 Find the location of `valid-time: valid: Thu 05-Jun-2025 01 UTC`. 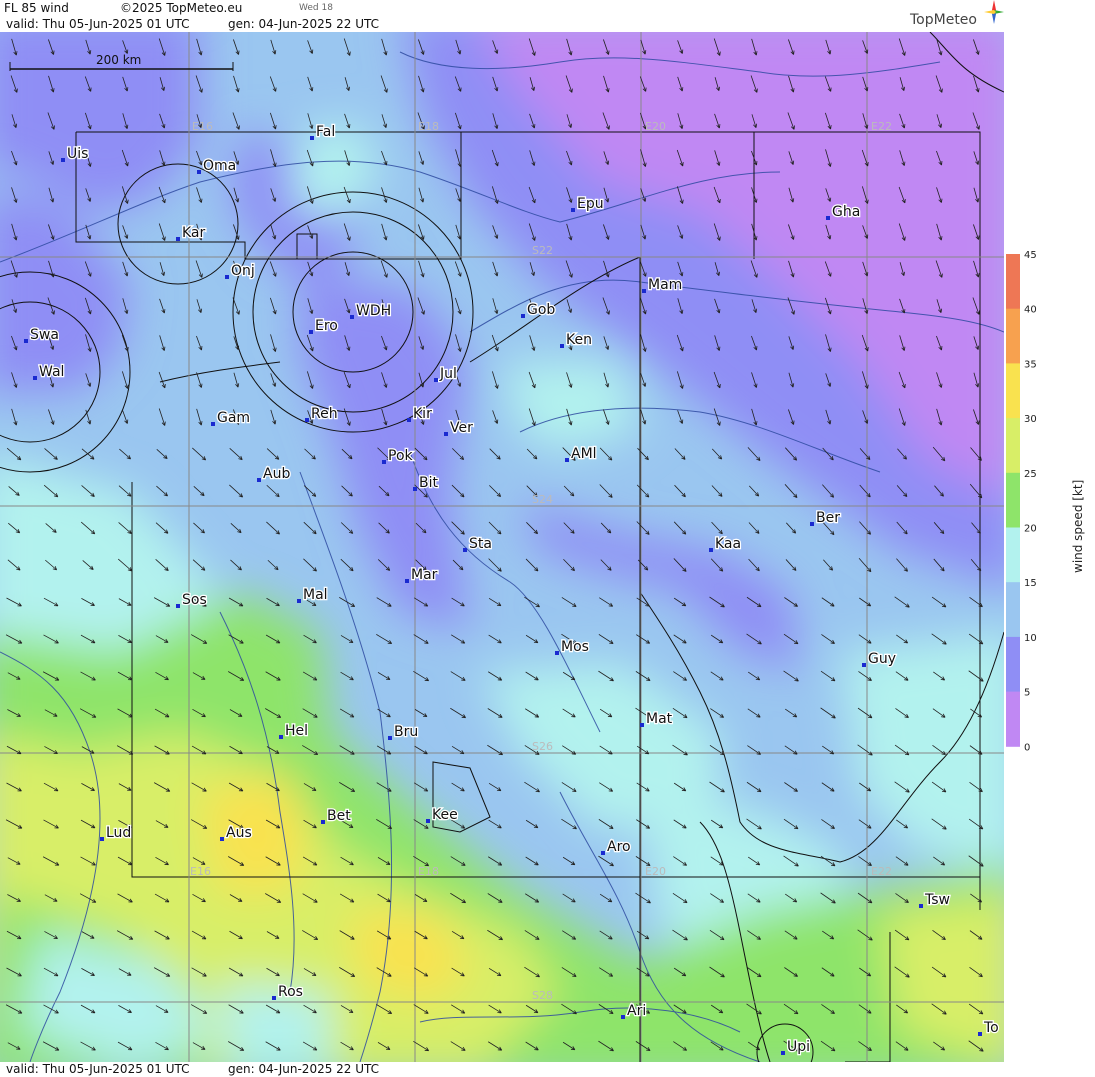

valid-time: valid: Thu 05-Jun-2025 01 UTC is located at coordinates (98, 24).